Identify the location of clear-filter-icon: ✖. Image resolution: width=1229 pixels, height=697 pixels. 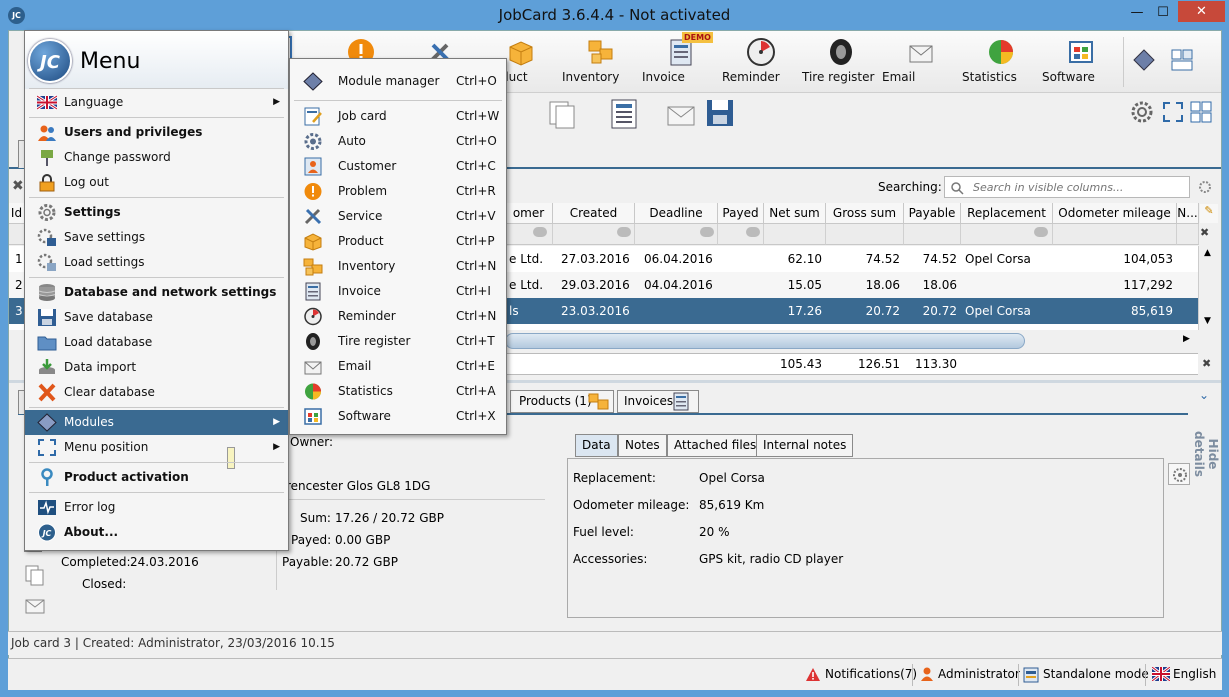
(1204, 232).